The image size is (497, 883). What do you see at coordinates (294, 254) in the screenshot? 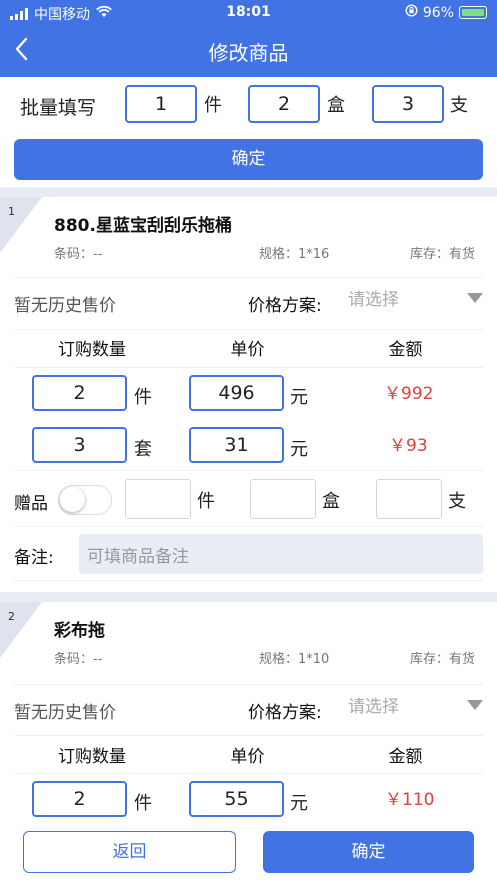
I see `product-spec: 规格：1*16` at bounding box center [294, 254].